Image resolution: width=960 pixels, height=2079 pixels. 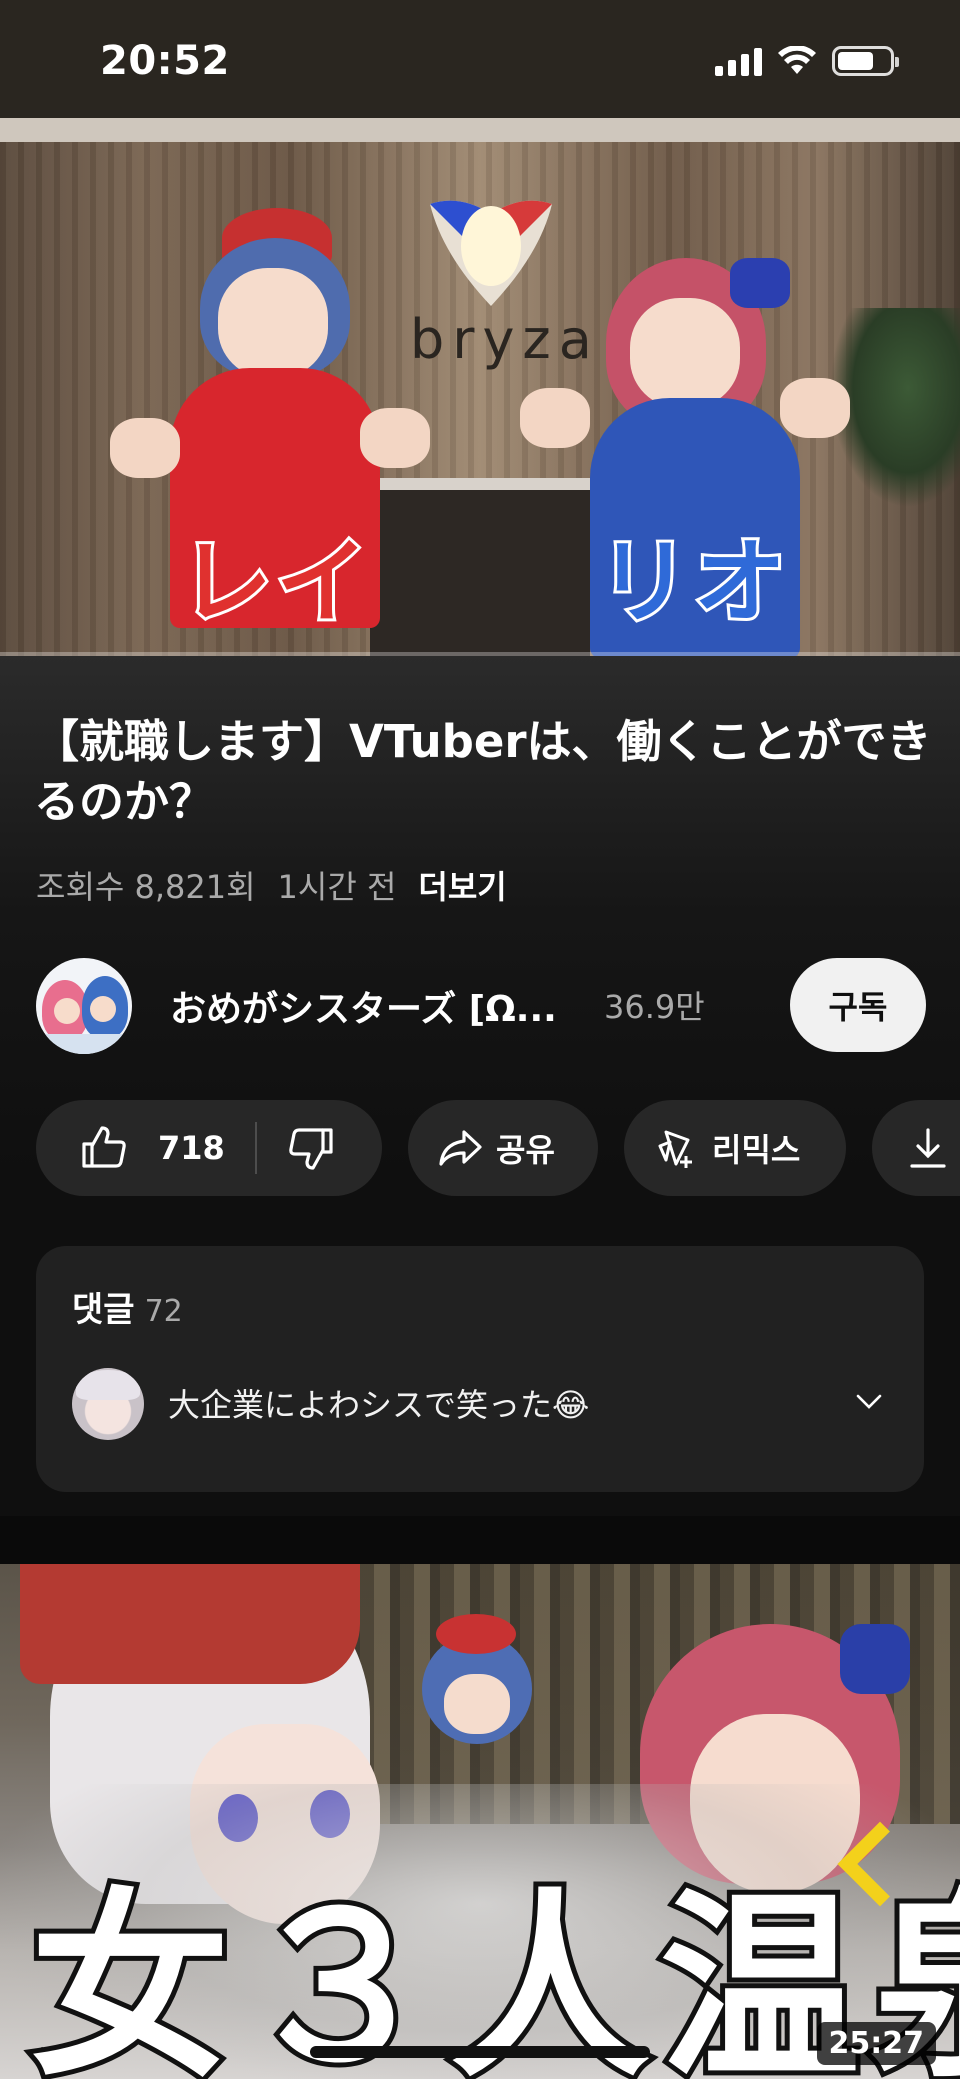 I want to click on channel-row: おめがシスターズ [Ω... 36.9만 구독, so click(x=486, y=1008).